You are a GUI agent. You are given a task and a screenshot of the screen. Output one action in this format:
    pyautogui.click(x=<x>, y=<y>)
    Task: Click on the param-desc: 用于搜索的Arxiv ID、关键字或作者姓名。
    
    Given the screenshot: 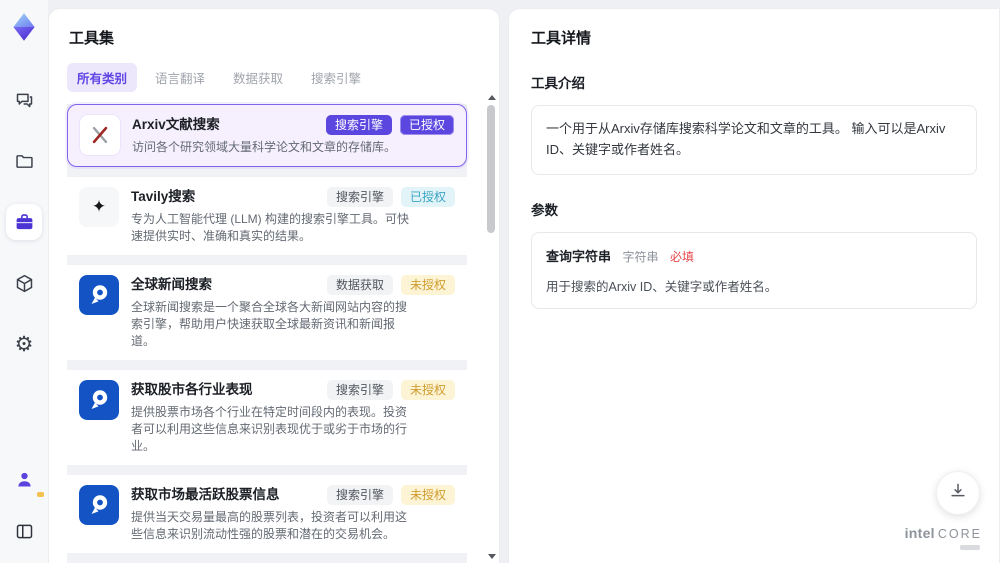 What is the action you would take?
    pyautogui.click(x=662, y=286)
    